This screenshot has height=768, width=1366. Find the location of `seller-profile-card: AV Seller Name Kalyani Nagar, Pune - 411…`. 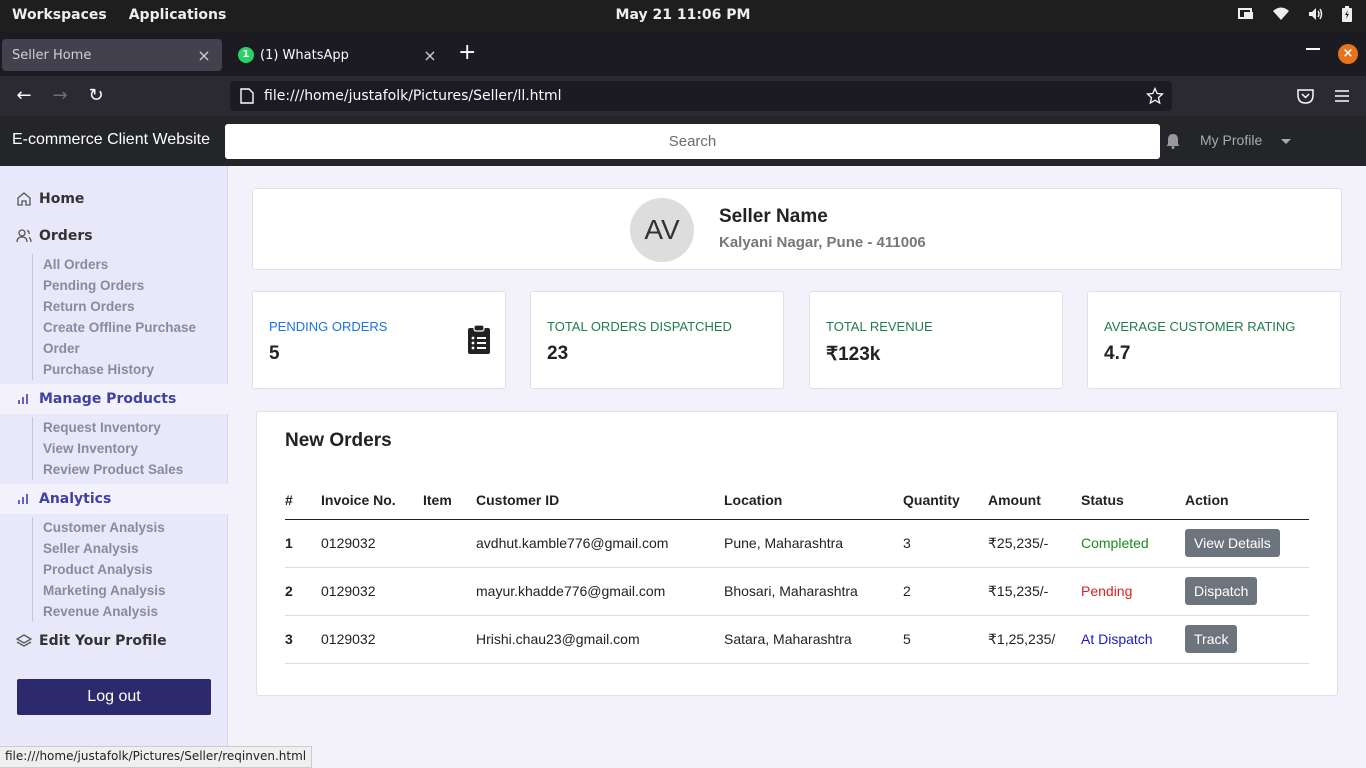

seller-profile-card: AV Seller Name Kalyani Nagar, Pune - 411… is located at coordinates (797, 229).